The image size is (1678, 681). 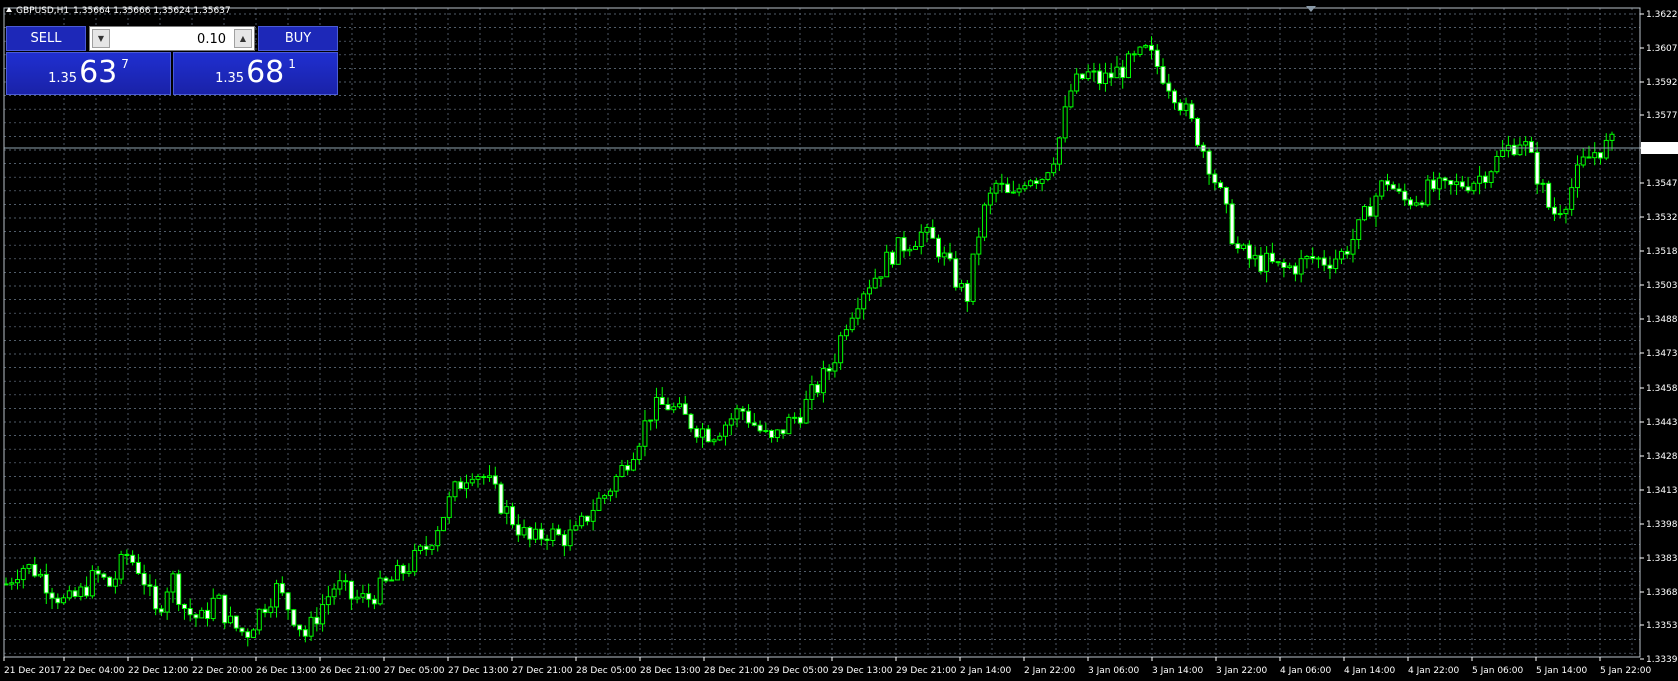 What do you see at coordinates (46, 38) in the screenshot?
I see `sell-button: SELL` at bounding box center [46, 38].